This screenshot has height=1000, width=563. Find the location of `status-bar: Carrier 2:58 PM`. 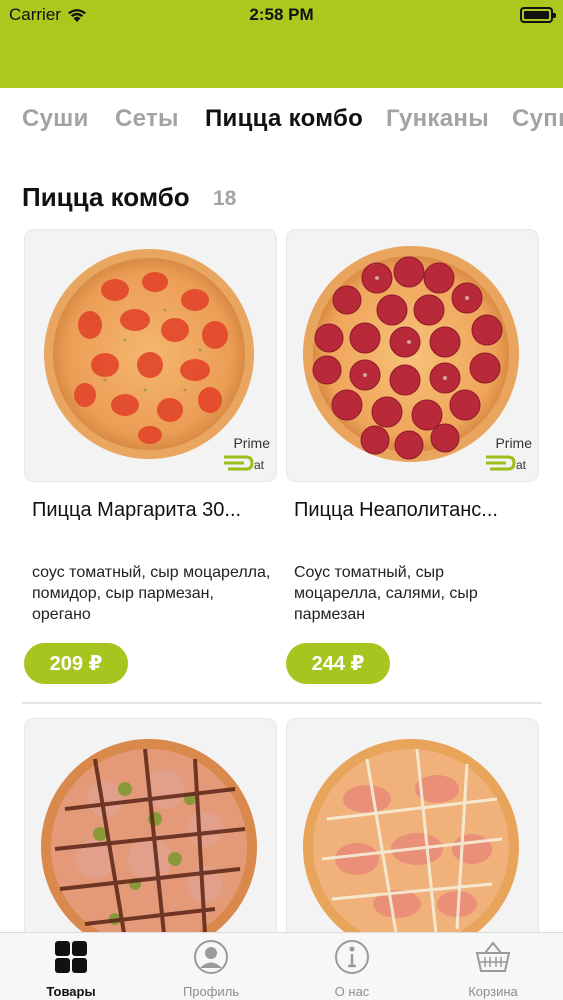

status-bar: Carrier 2:58 PM is located at coordinates (281, 15).